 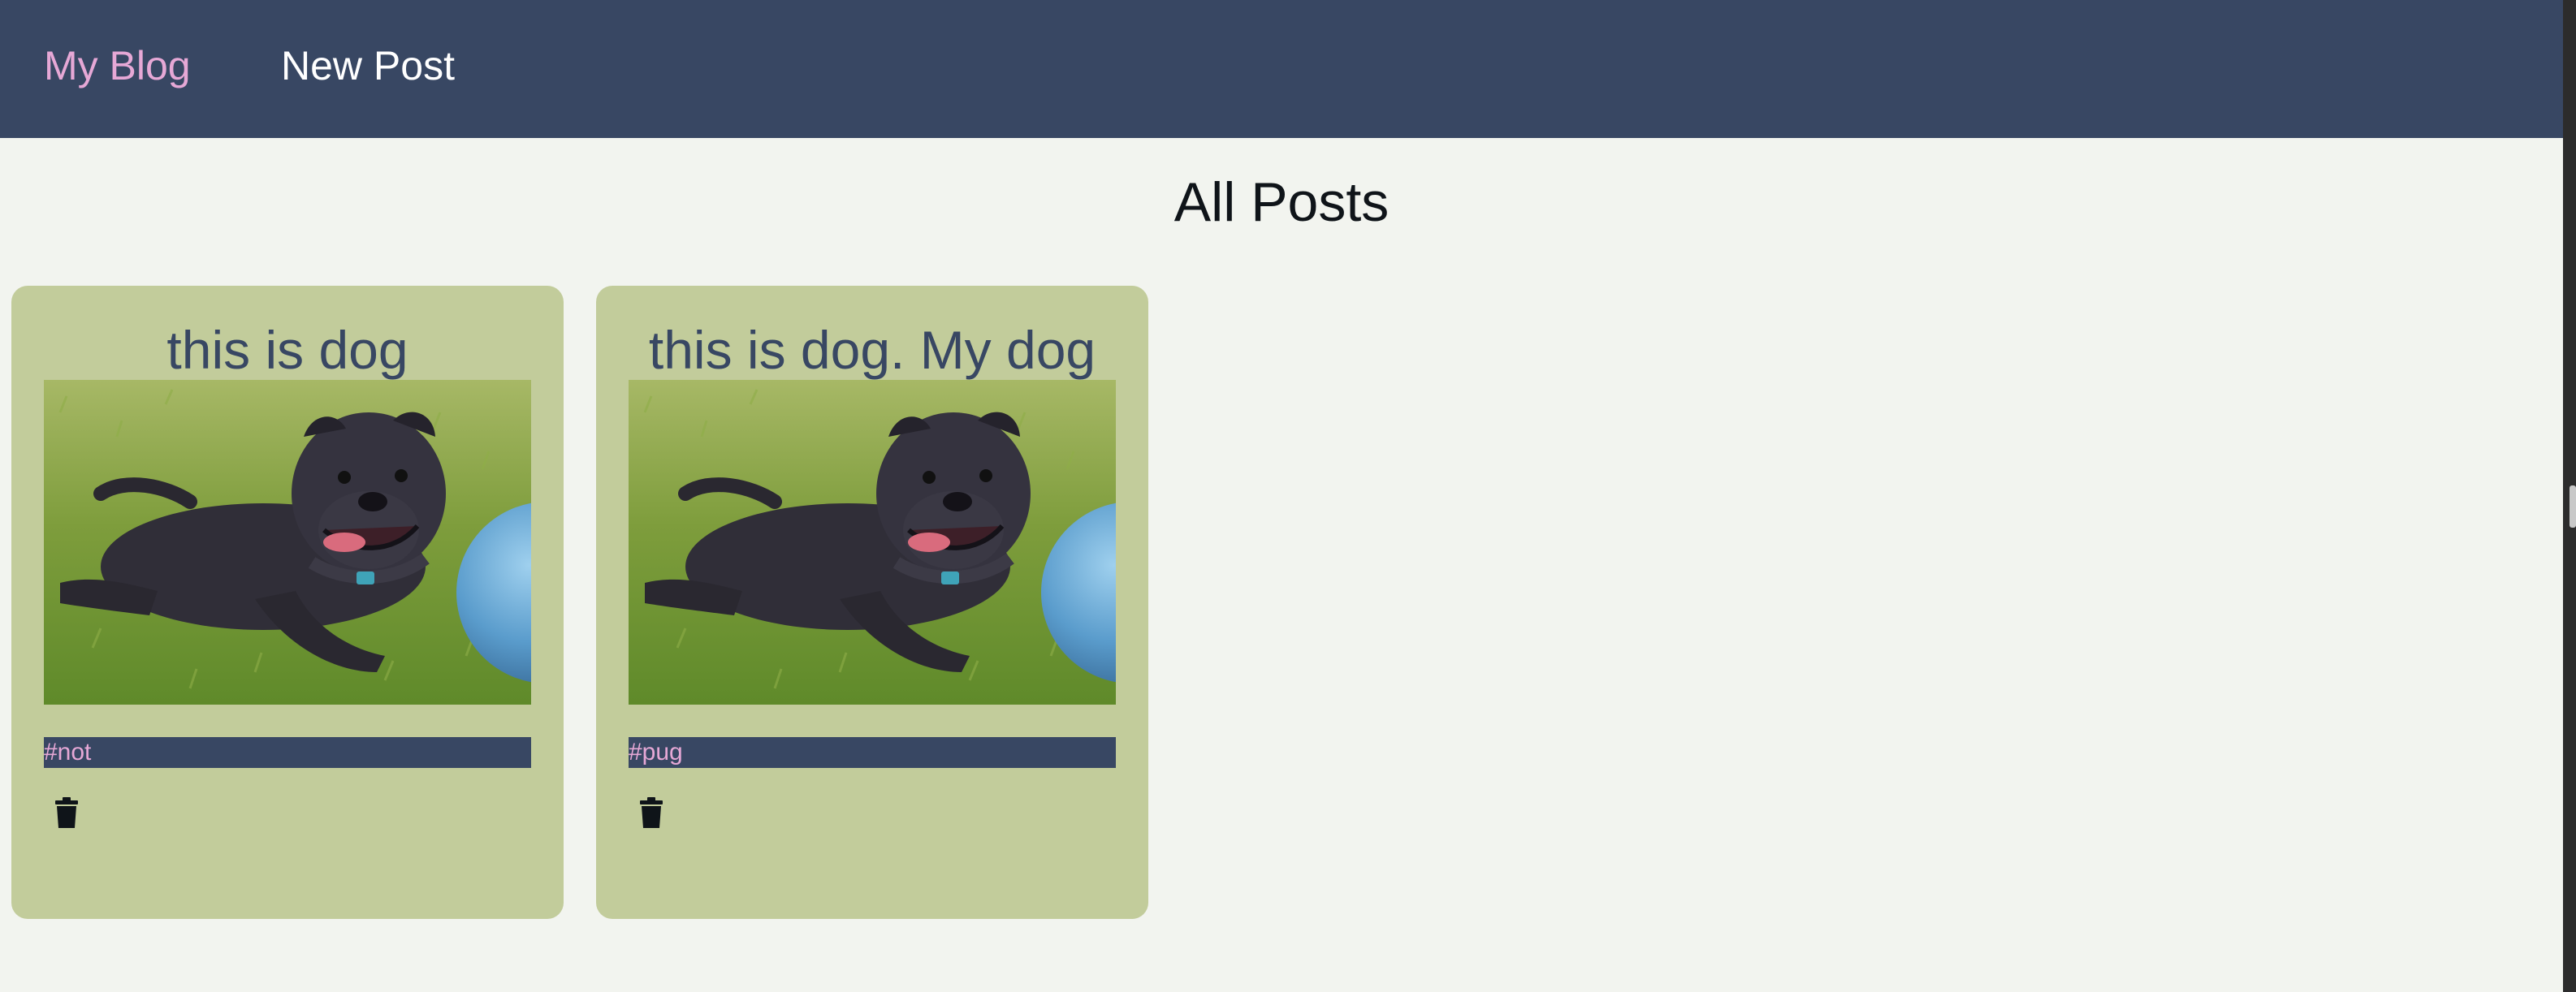 What do you see at coordinates (656, 752) in the screenshot?
I see `post-tag: #pug` at bounding box center [656, 752].